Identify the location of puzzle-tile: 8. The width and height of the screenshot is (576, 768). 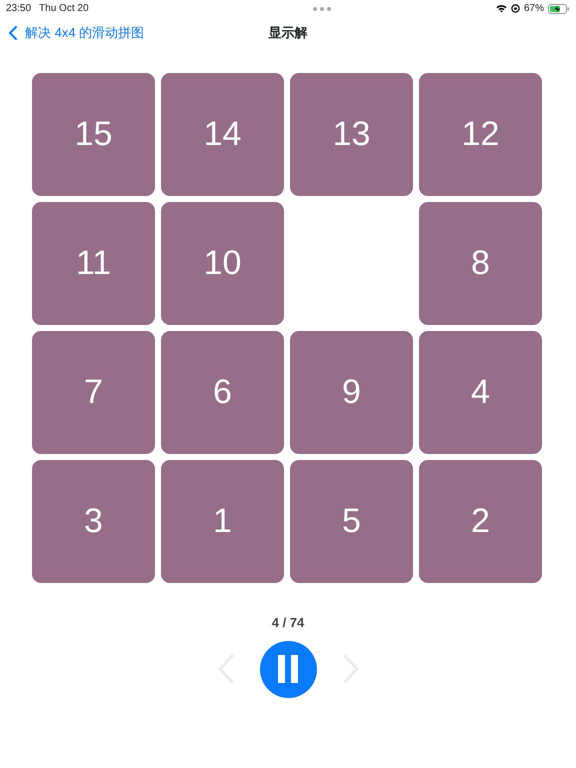
(480, 263).